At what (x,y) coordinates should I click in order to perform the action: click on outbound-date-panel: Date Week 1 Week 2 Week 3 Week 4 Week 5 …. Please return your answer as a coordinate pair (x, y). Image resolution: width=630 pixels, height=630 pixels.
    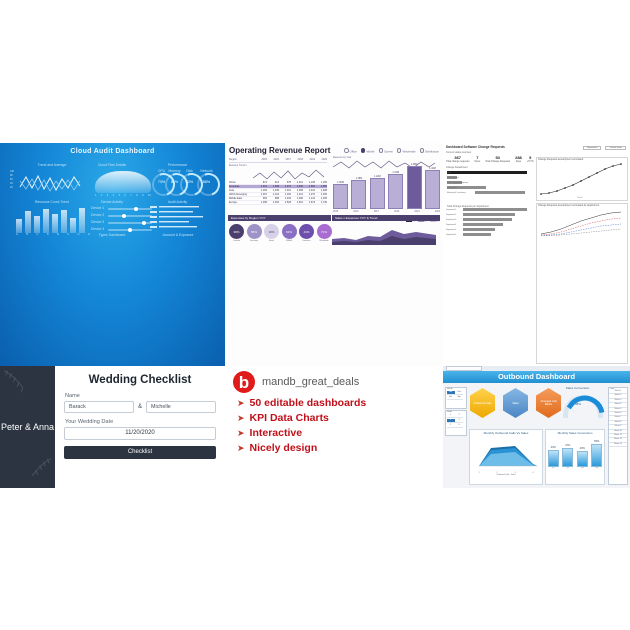
    Looking at the image, I should click on (618, 436).